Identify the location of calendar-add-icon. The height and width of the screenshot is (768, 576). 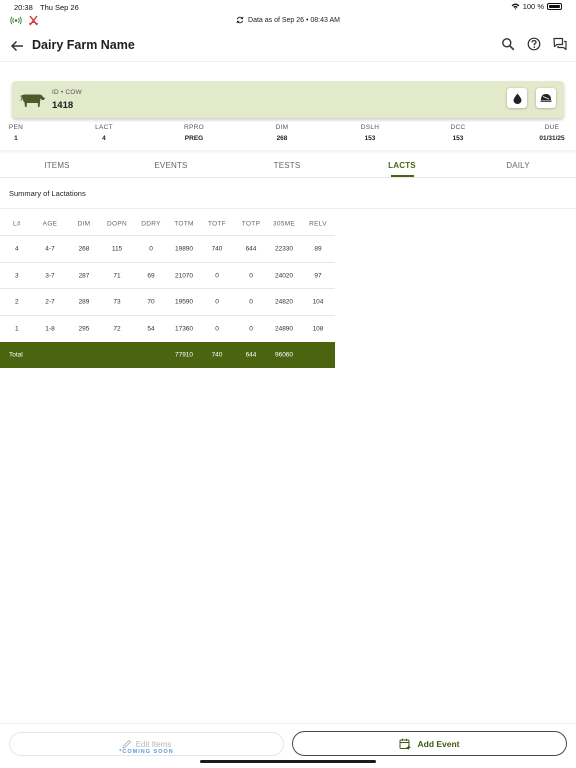
(405, 743).